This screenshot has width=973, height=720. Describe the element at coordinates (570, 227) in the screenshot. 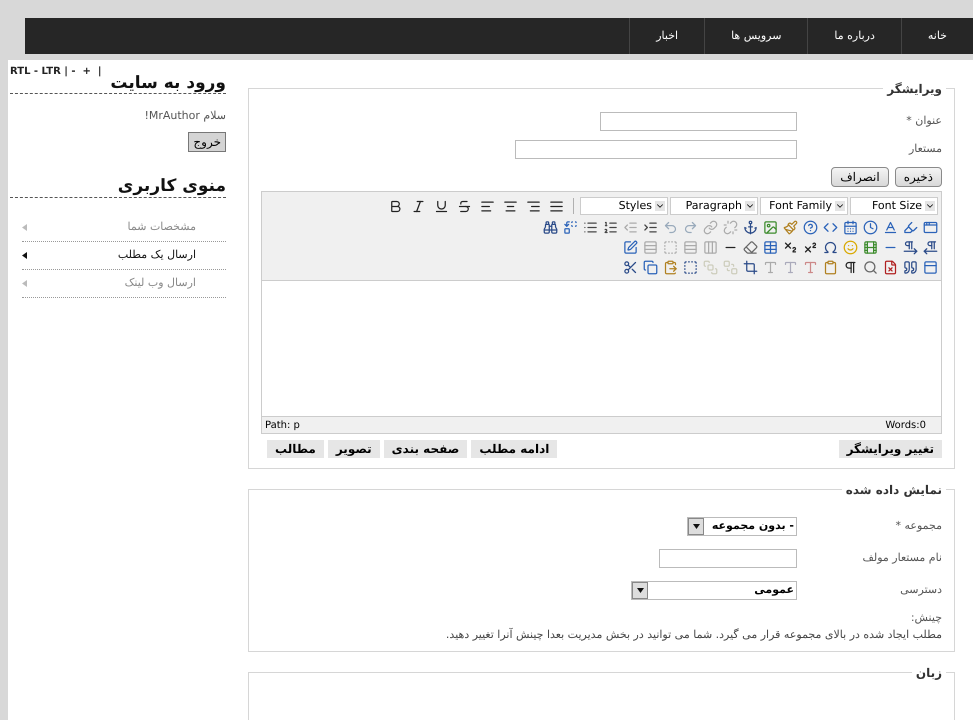

I see `replace-icon` at that location.